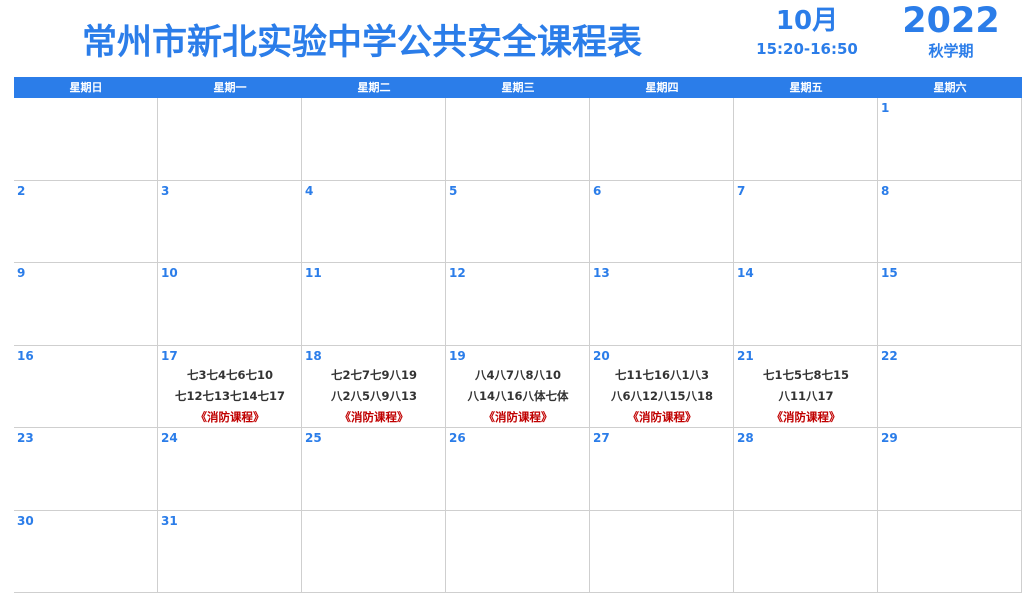 This screenshot has width=1024, height=593. Describe the element at coordinates (86, 551) in the screenshot. I see `calendar-cell: 30` at that location.